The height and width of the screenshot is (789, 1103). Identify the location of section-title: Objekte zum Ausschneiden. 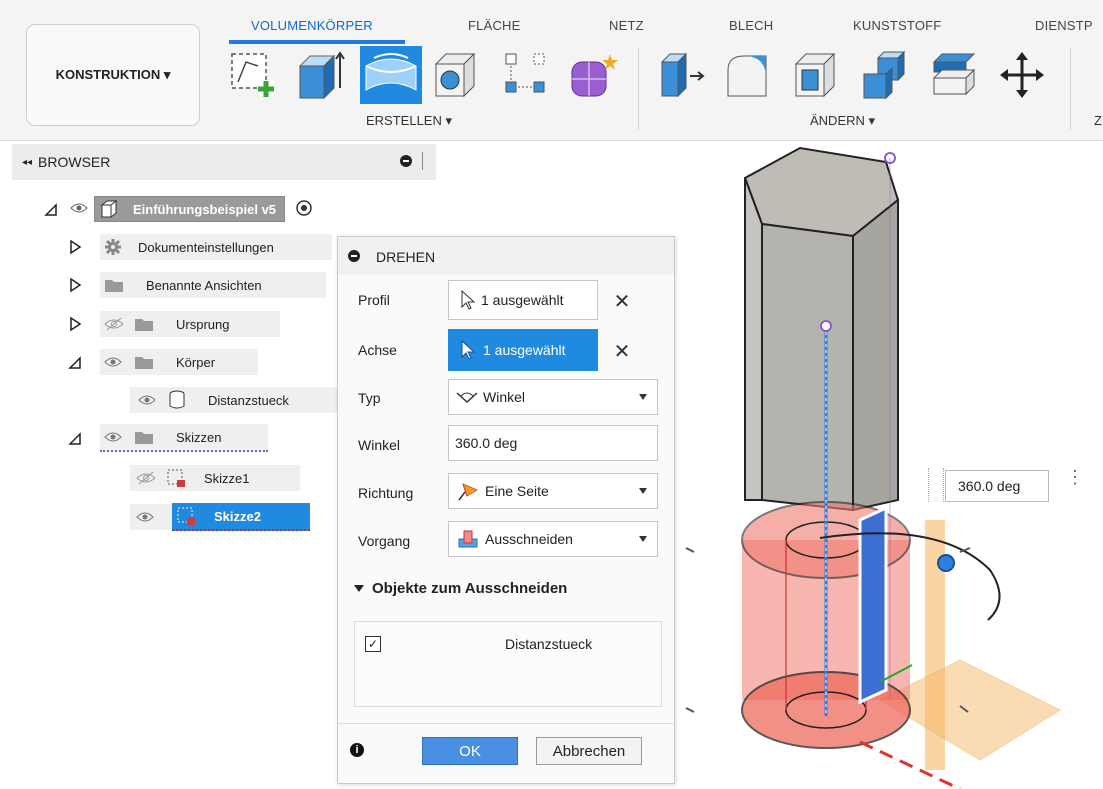
(470, 588).